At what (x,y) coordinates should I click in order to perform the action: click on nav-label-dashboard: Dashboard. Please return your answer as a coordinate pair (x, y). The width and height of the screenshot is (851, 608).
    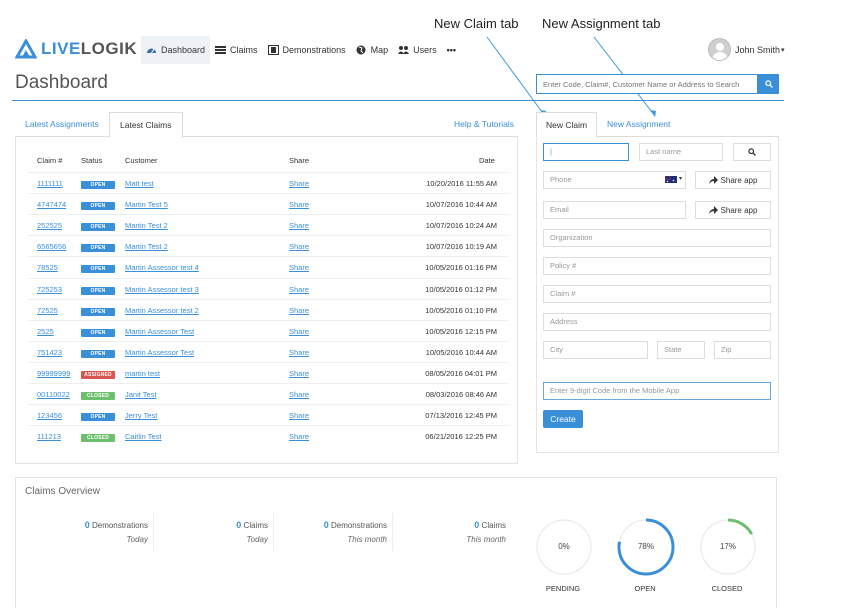
    Looking at the image, I should click on (183, 50).